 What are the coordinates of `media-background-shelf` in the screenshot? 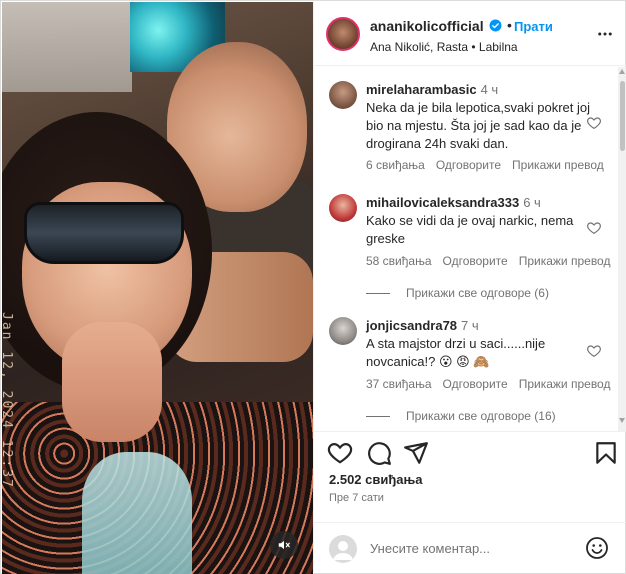 It's located at (67, 47).